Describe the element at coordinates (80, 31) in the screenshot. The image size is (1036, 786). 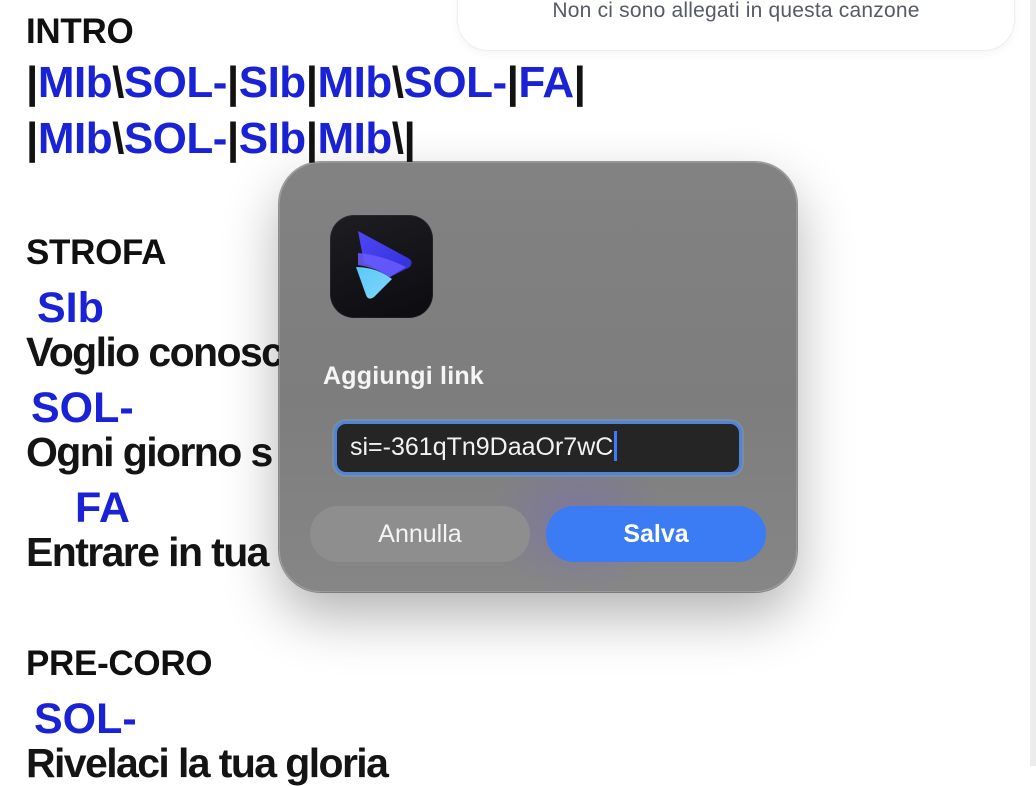
I see `section-title-intro: INTRO` at that location.